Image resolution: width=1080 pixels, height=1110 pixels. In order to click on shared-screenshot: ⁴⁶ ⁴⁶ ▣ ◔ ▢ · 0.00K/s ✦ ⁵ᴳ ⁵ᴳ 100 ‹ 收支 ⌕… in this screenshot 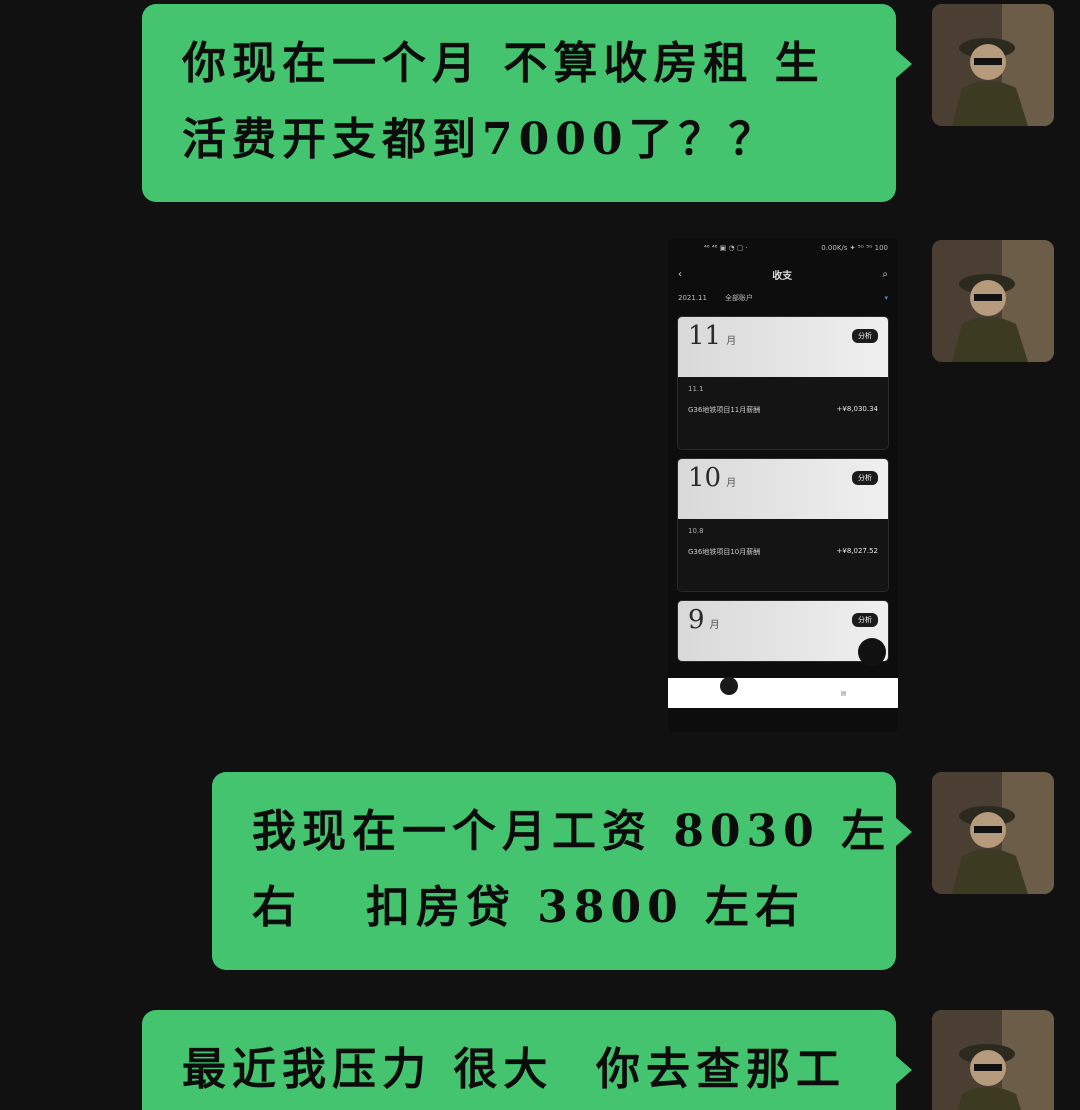, I will do `click(783, 485)`.